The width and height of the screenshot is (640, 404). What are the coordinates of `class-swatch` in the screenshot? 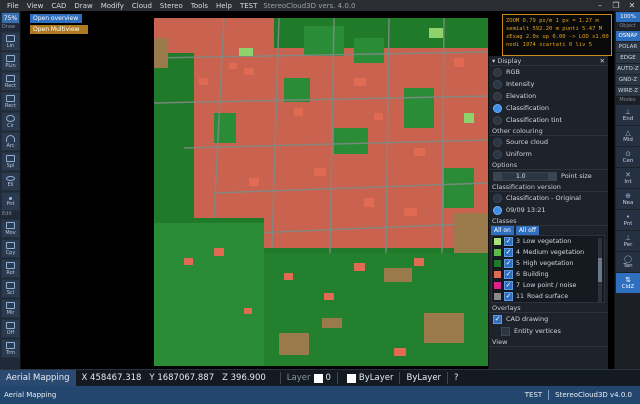 It's located at (497, 274).